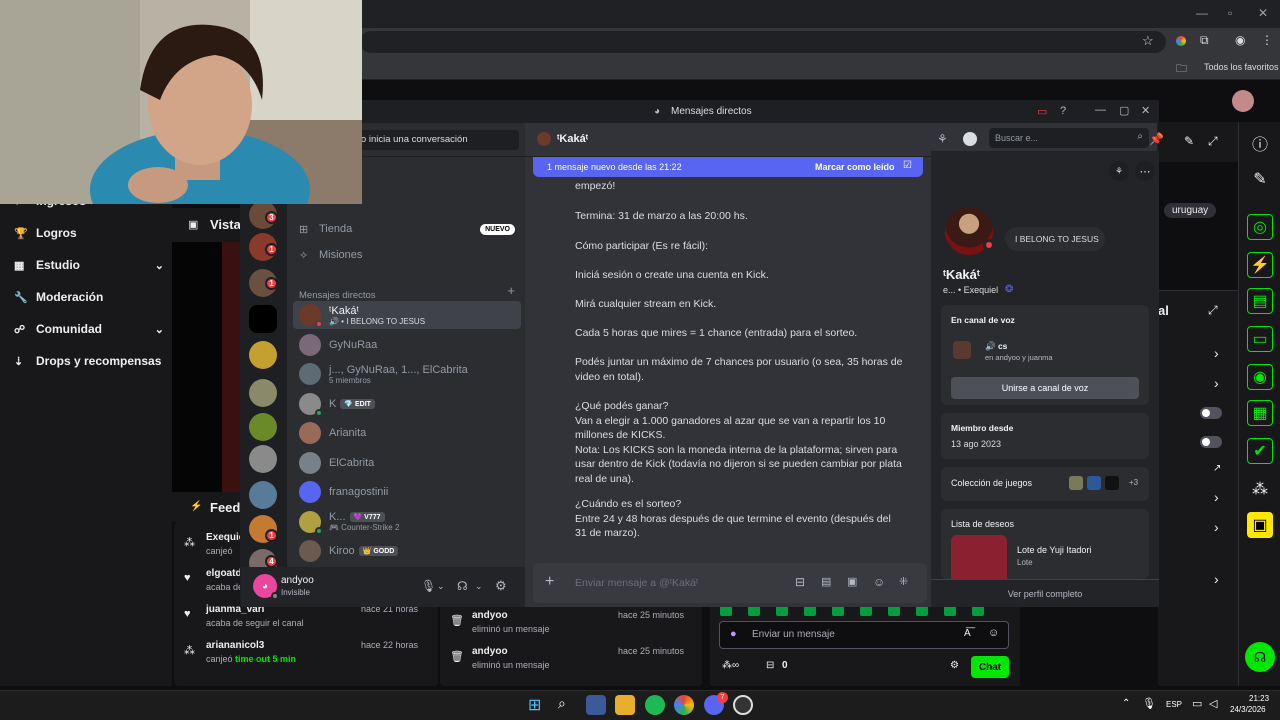  What do you see at coordinates (1063, 111) in the screenshot?
I see `help-icon: ?` at bounding box center [1063, 111].